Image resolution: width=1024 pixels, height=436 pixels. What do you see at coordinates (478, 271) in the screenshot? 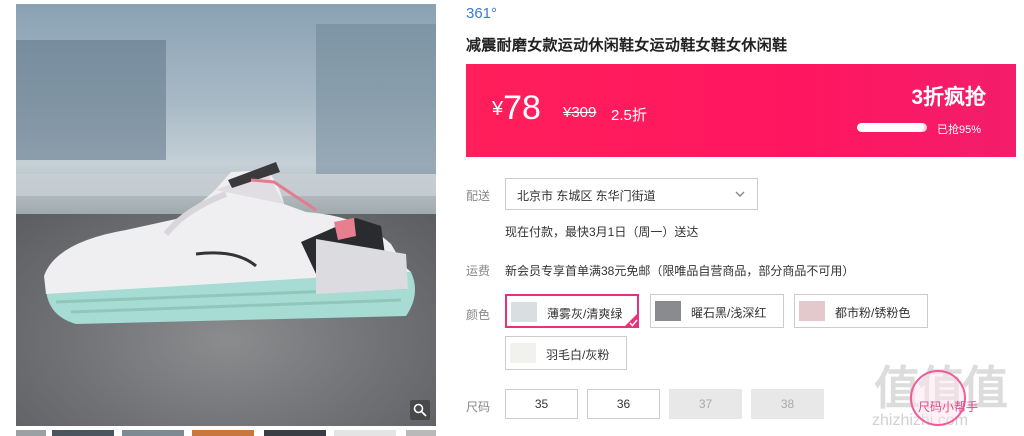
I see `freight-label: 运费` at bounding box center [478, 271].